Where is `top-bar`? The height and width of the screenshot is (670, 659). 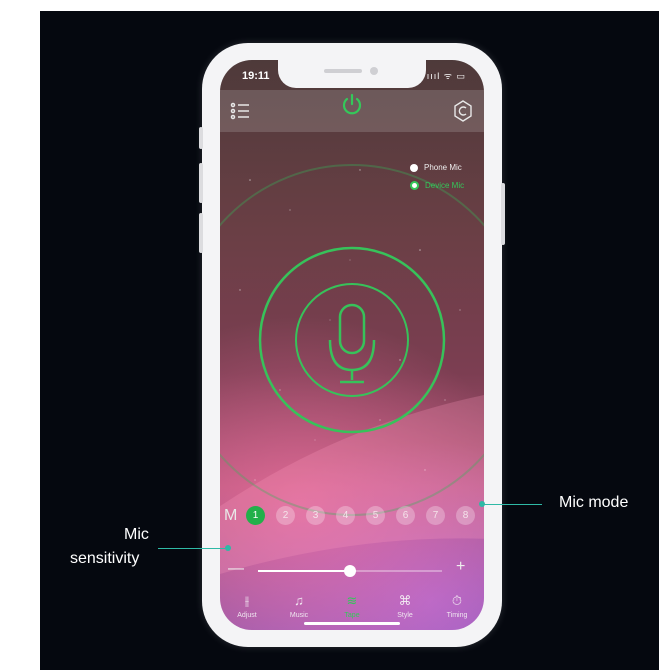
top-bar is located at coordinates (352, 111).